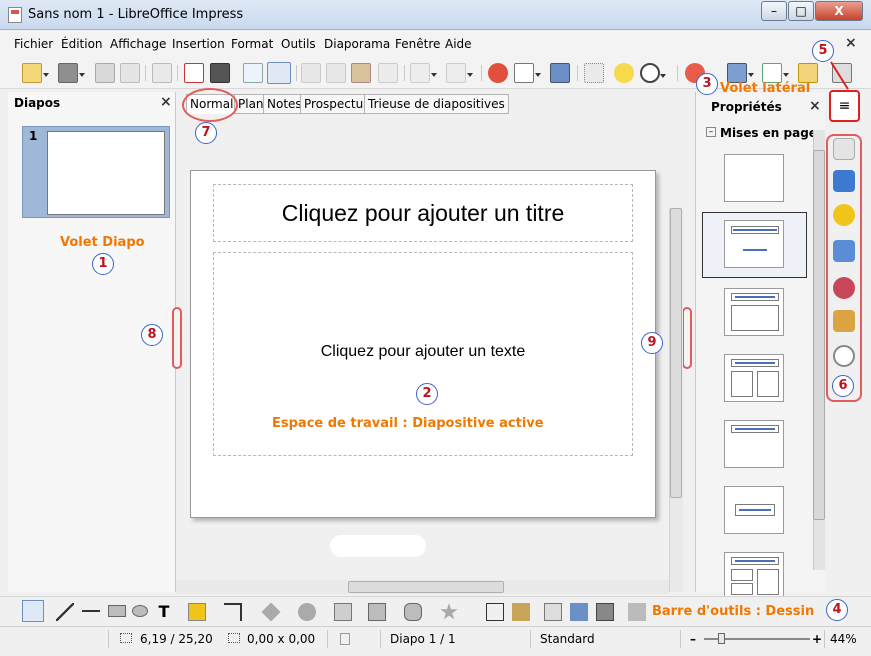 The width and height of the screenshot is (871, 656). Describe the element at coordinates (458, 44) in the screenshot. I see `menu-aide: Aide` at that location.